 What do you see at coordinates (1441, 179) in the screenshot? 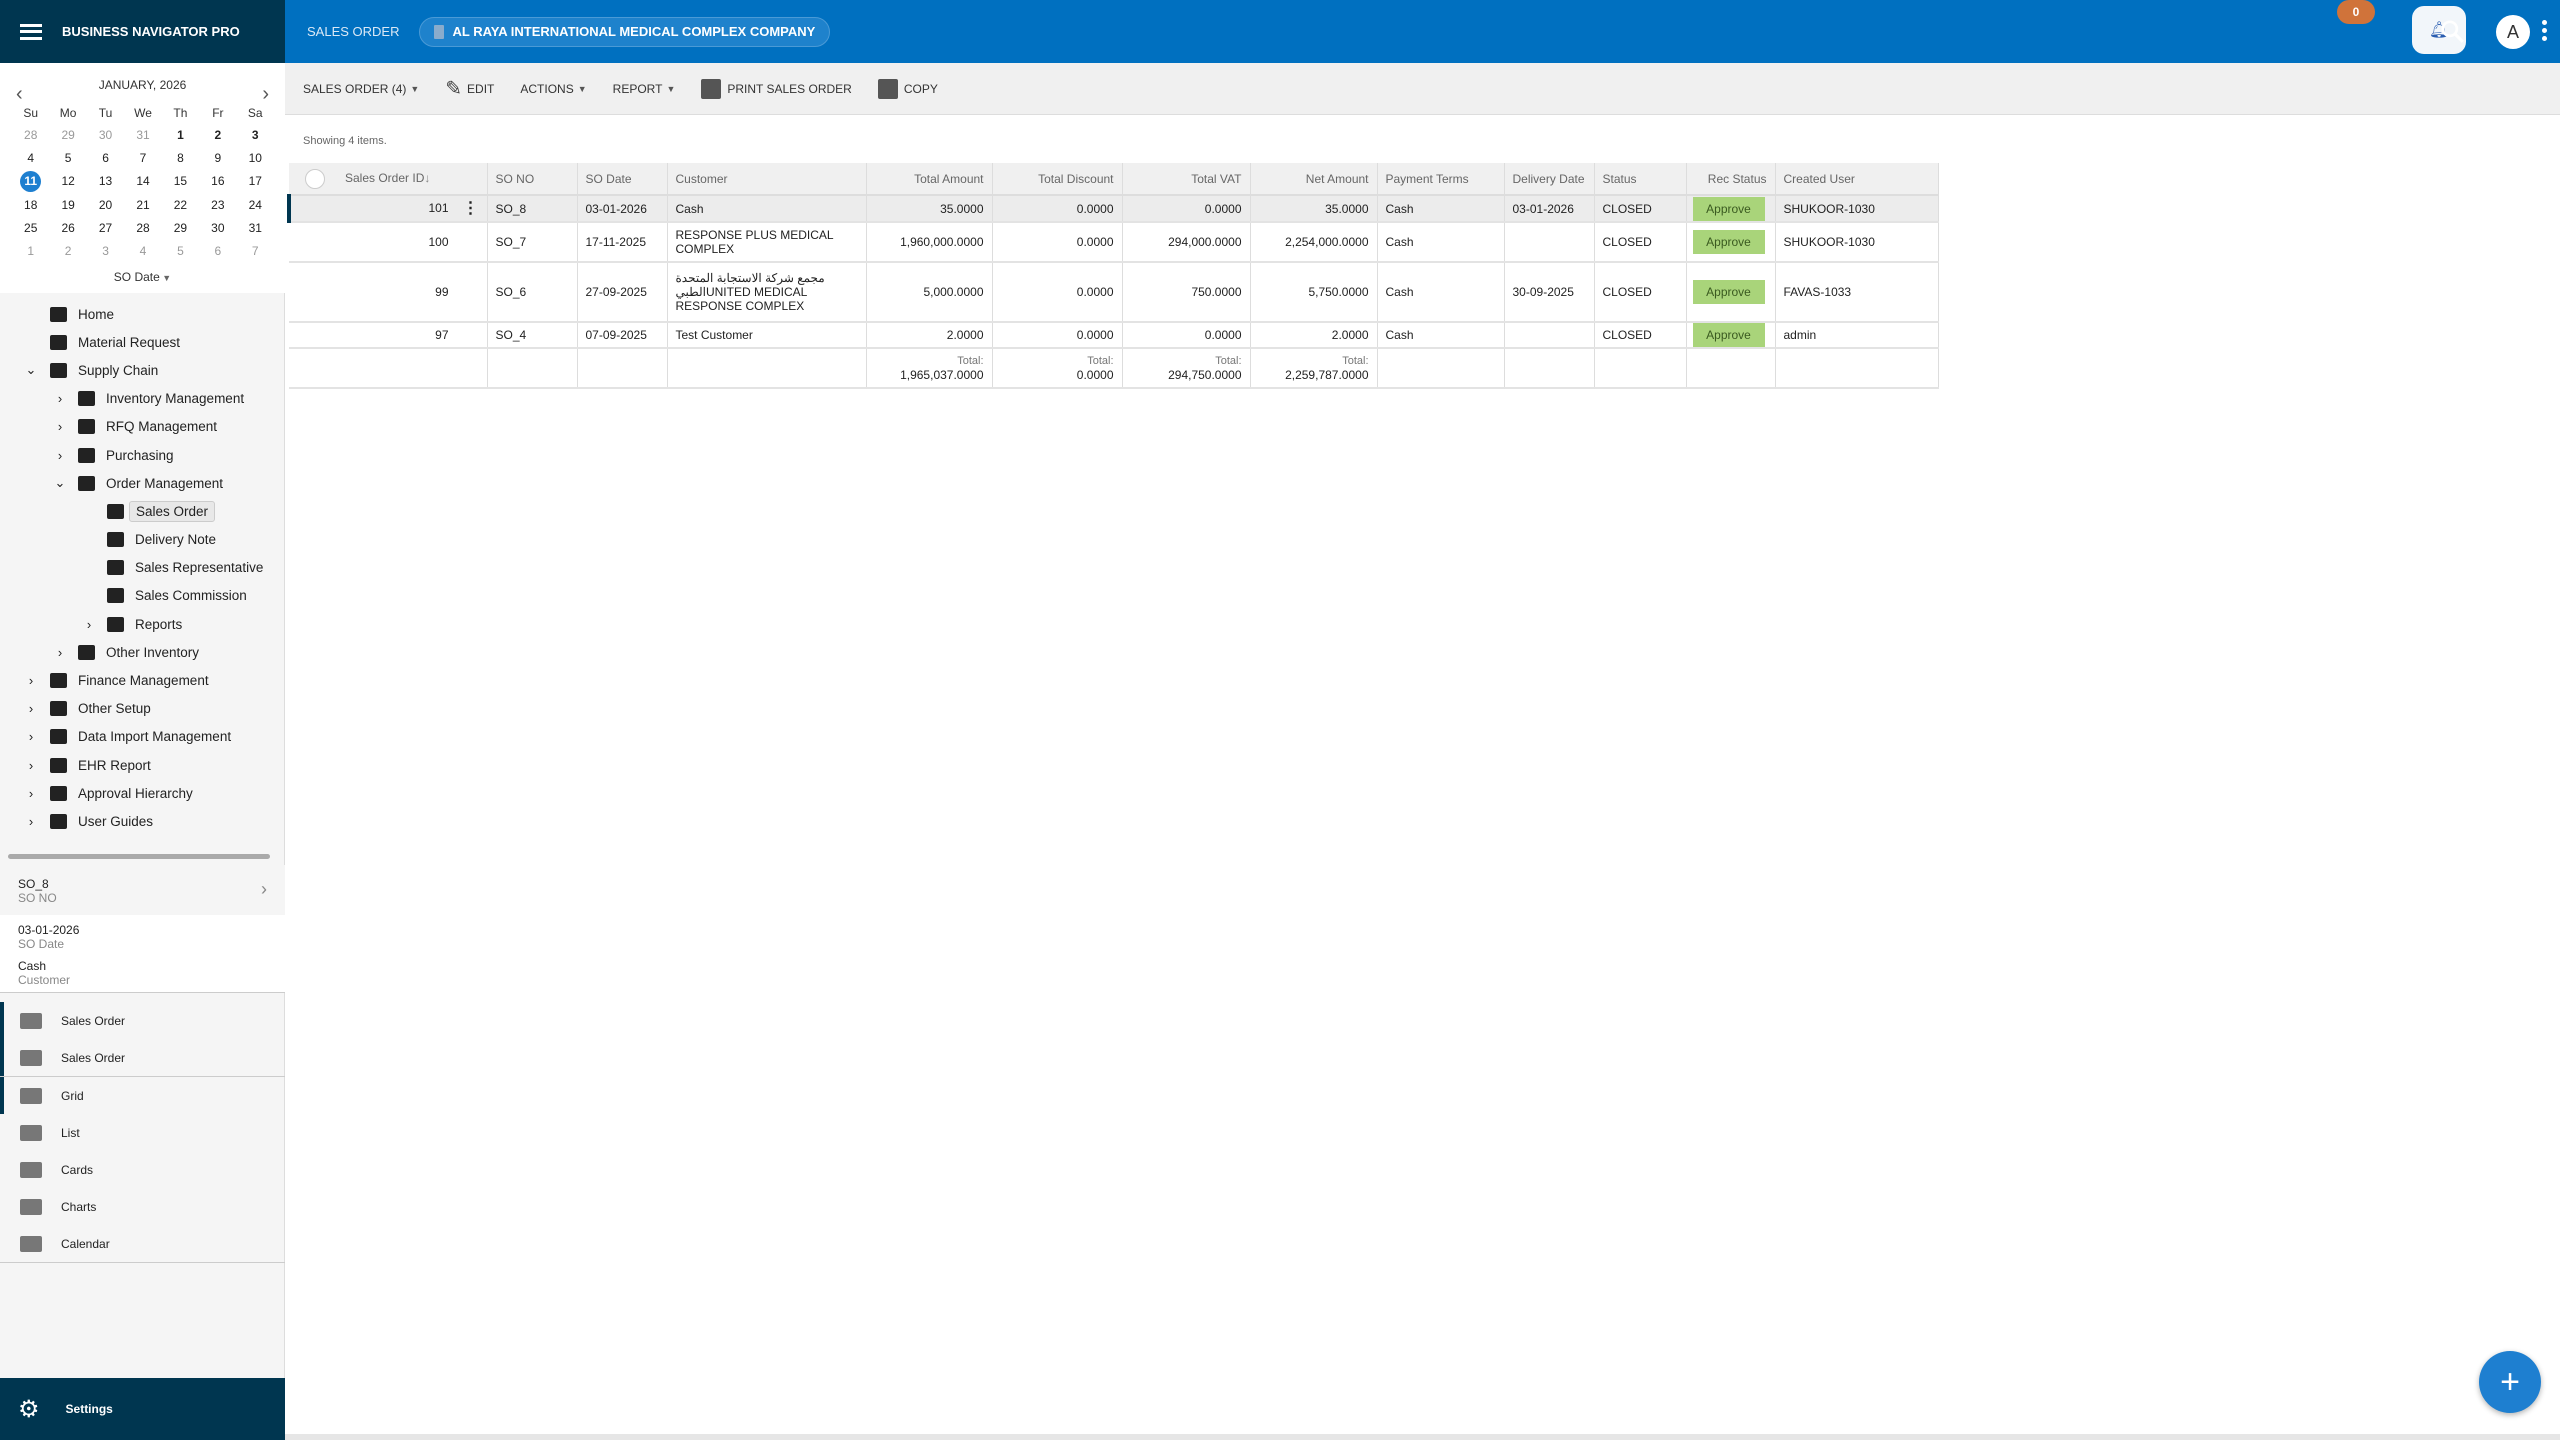
I see `column-header: Payment Terms` at bounding box center [1441, 179].